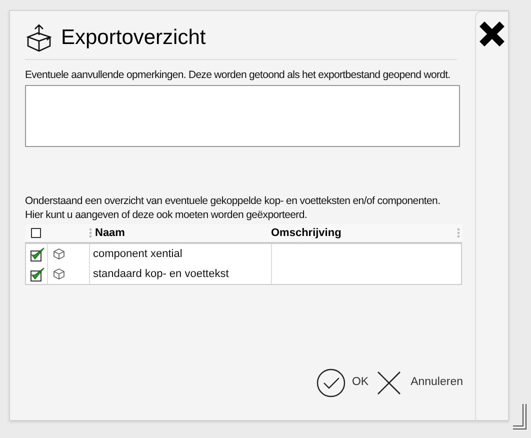 Image resolution: width=531 pixels, height=438 pixels. I want to click on resize-grip-icon, so click(520, 417).